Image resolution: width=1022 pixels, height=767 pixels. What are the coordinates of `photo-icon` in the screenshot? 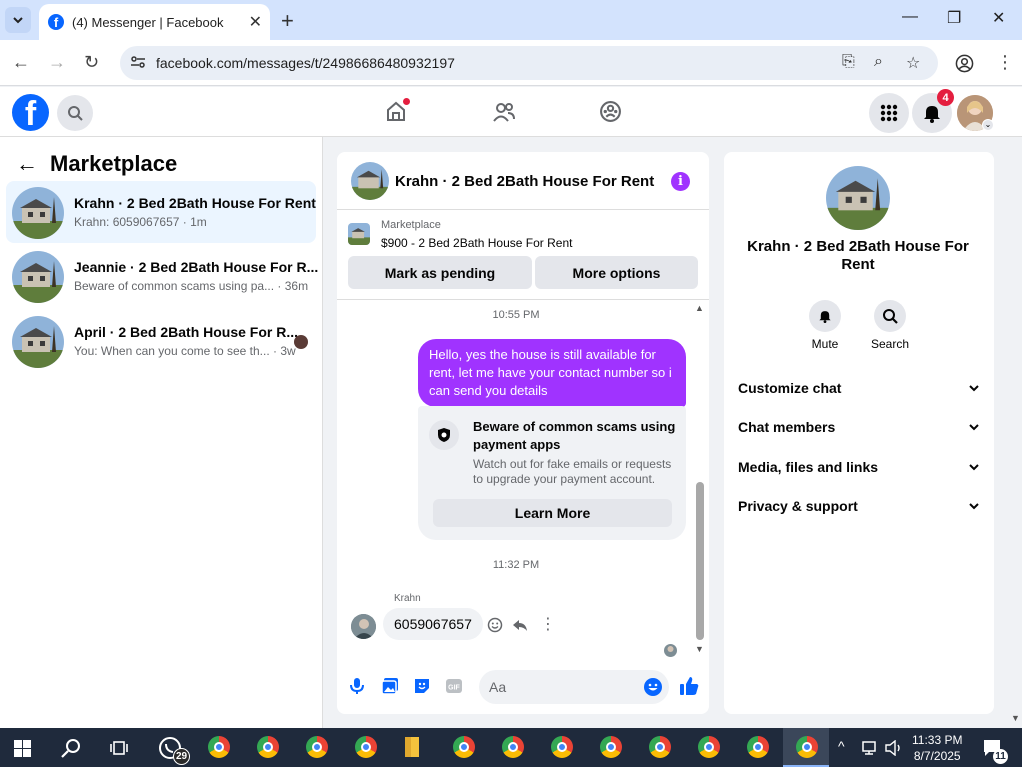 It's located at (390, 686).